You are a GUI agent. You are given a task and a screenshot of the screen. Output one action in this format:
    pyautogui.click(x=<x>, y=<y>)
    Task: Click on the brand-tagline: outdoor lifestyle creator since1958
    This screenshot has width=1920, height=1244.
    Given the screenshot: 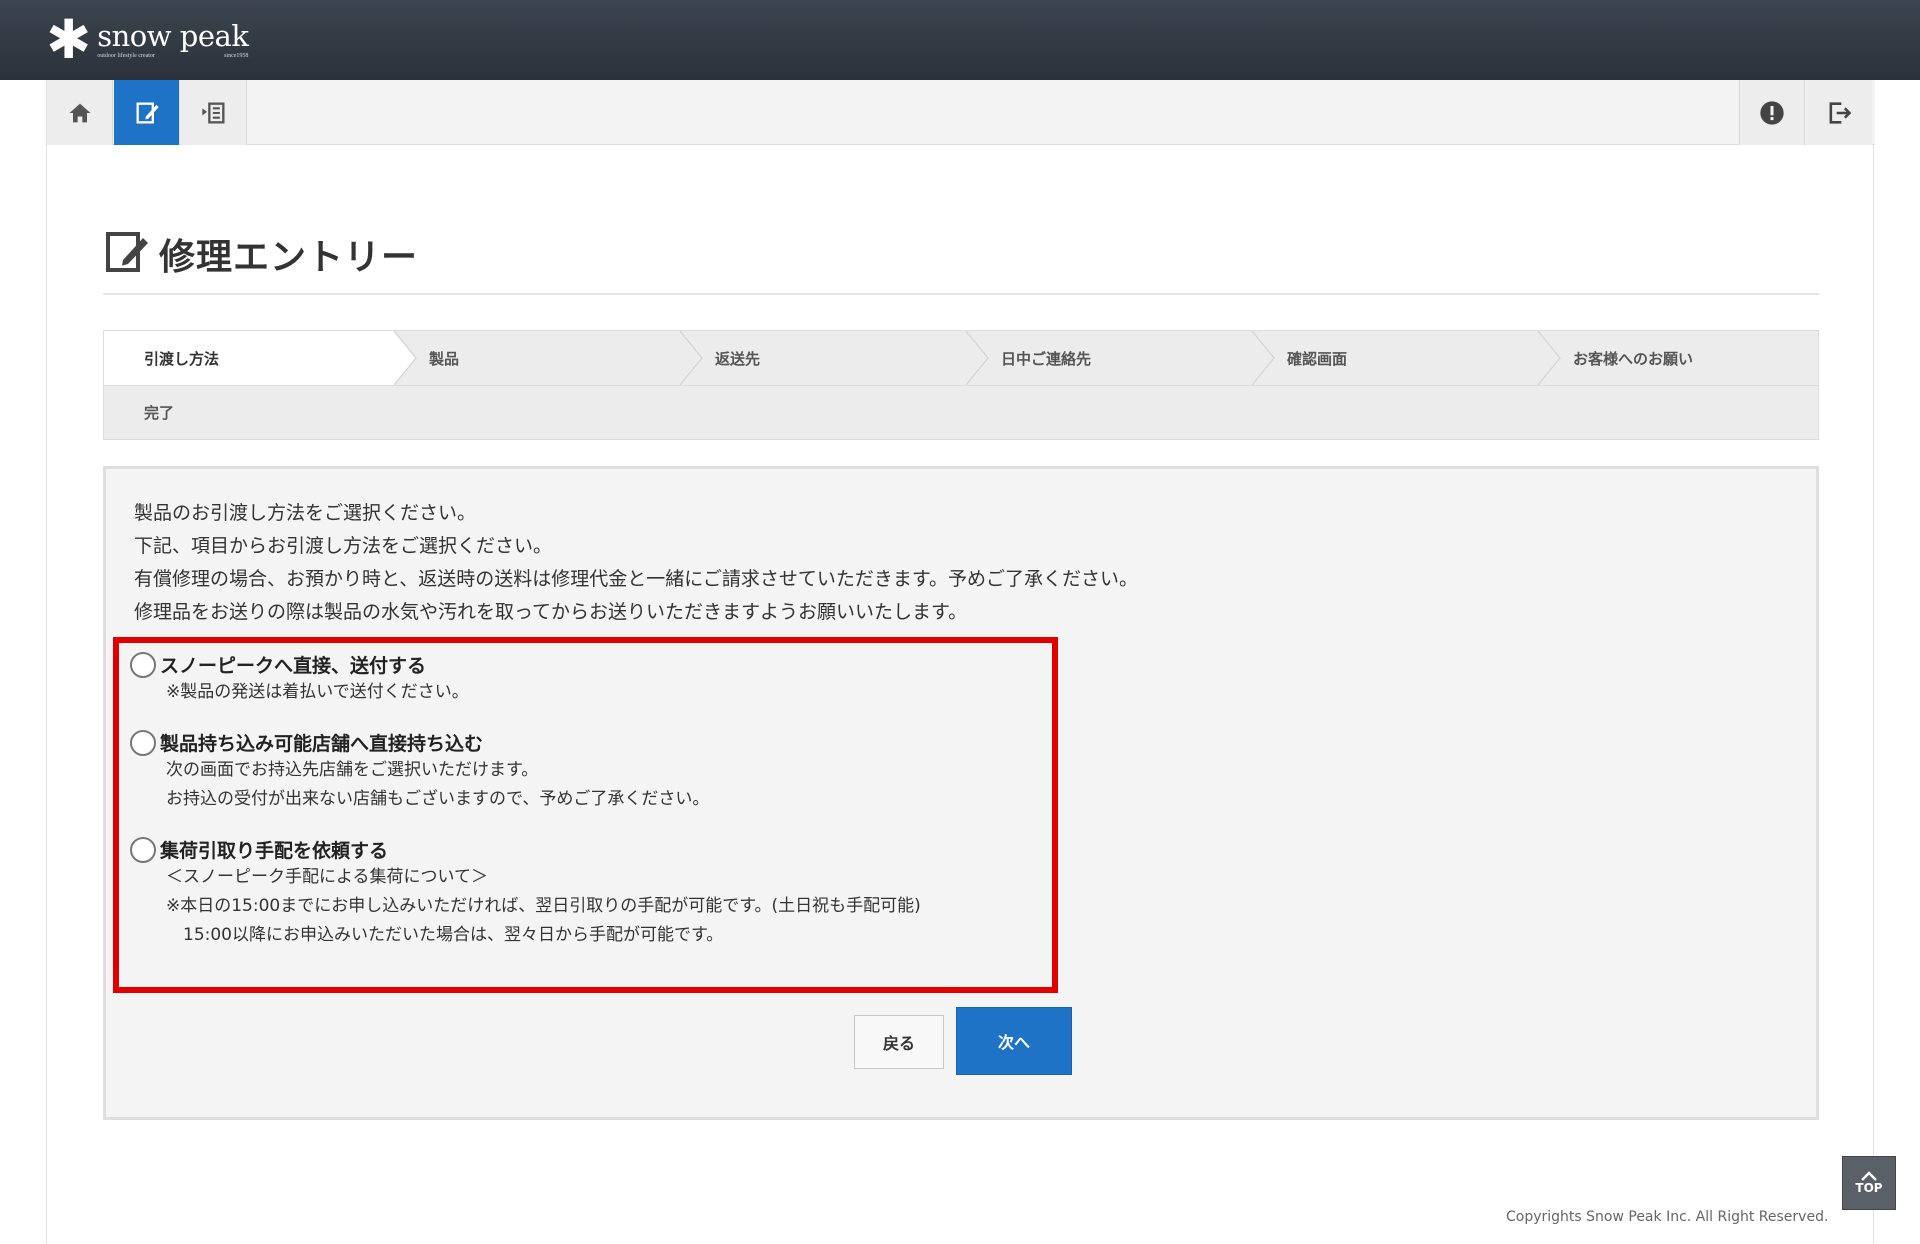 What is the action you would take?
    pyautogui.click(x=173, y=55)
    